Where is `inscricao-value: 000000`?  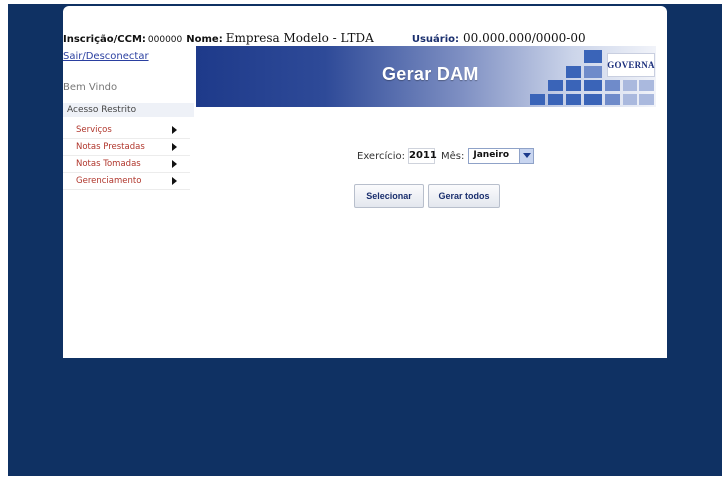 inscricao-value: 000000 is located at coordinates (165, 40).